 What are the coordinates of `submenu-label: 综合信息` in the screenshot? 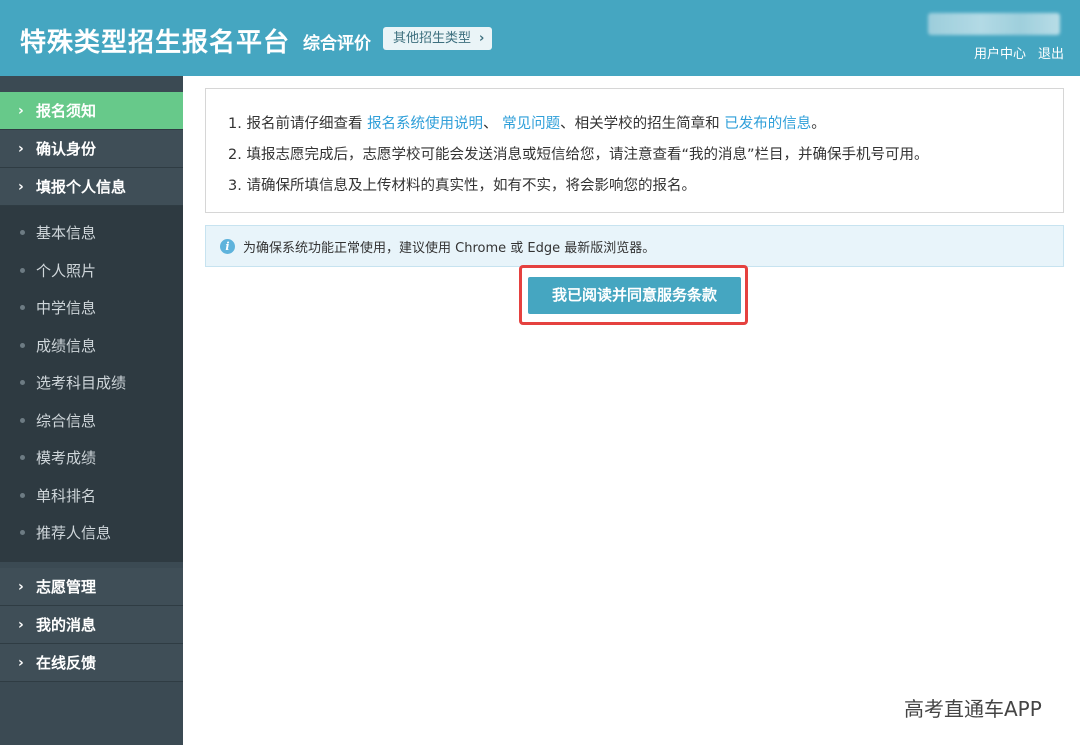 It's located at (66, 420).